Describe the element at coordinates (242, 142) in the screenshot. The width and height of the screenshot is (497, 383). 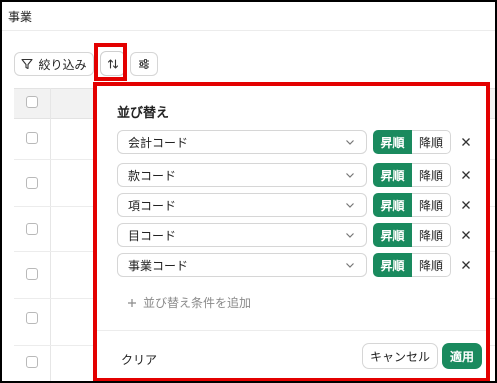
I see `sort-field-select: 会計コード` at that location.